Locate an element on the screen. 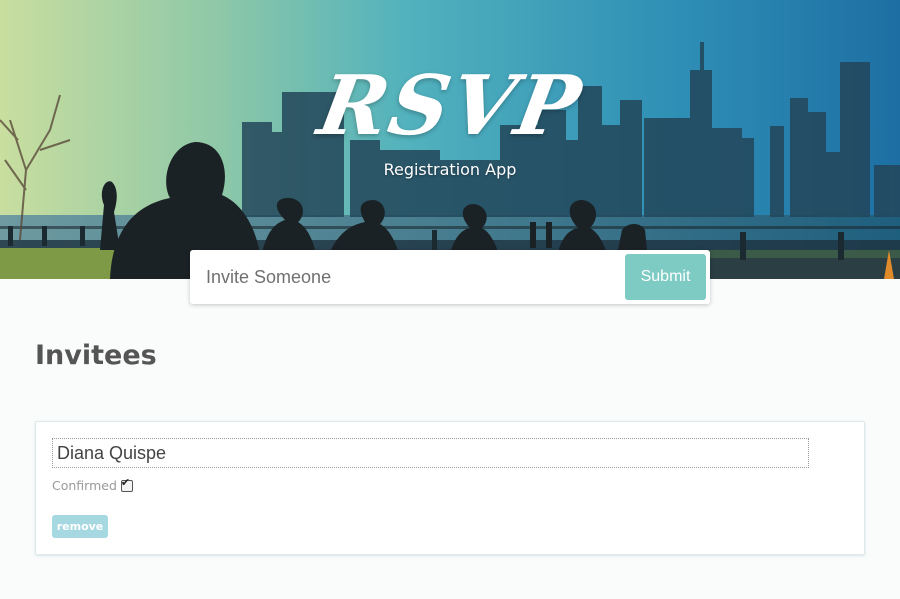 The height and width of the screenshot is (599, 900). confirmed-toggle: Confirmed ✔ is located at coordinates (92, 484).